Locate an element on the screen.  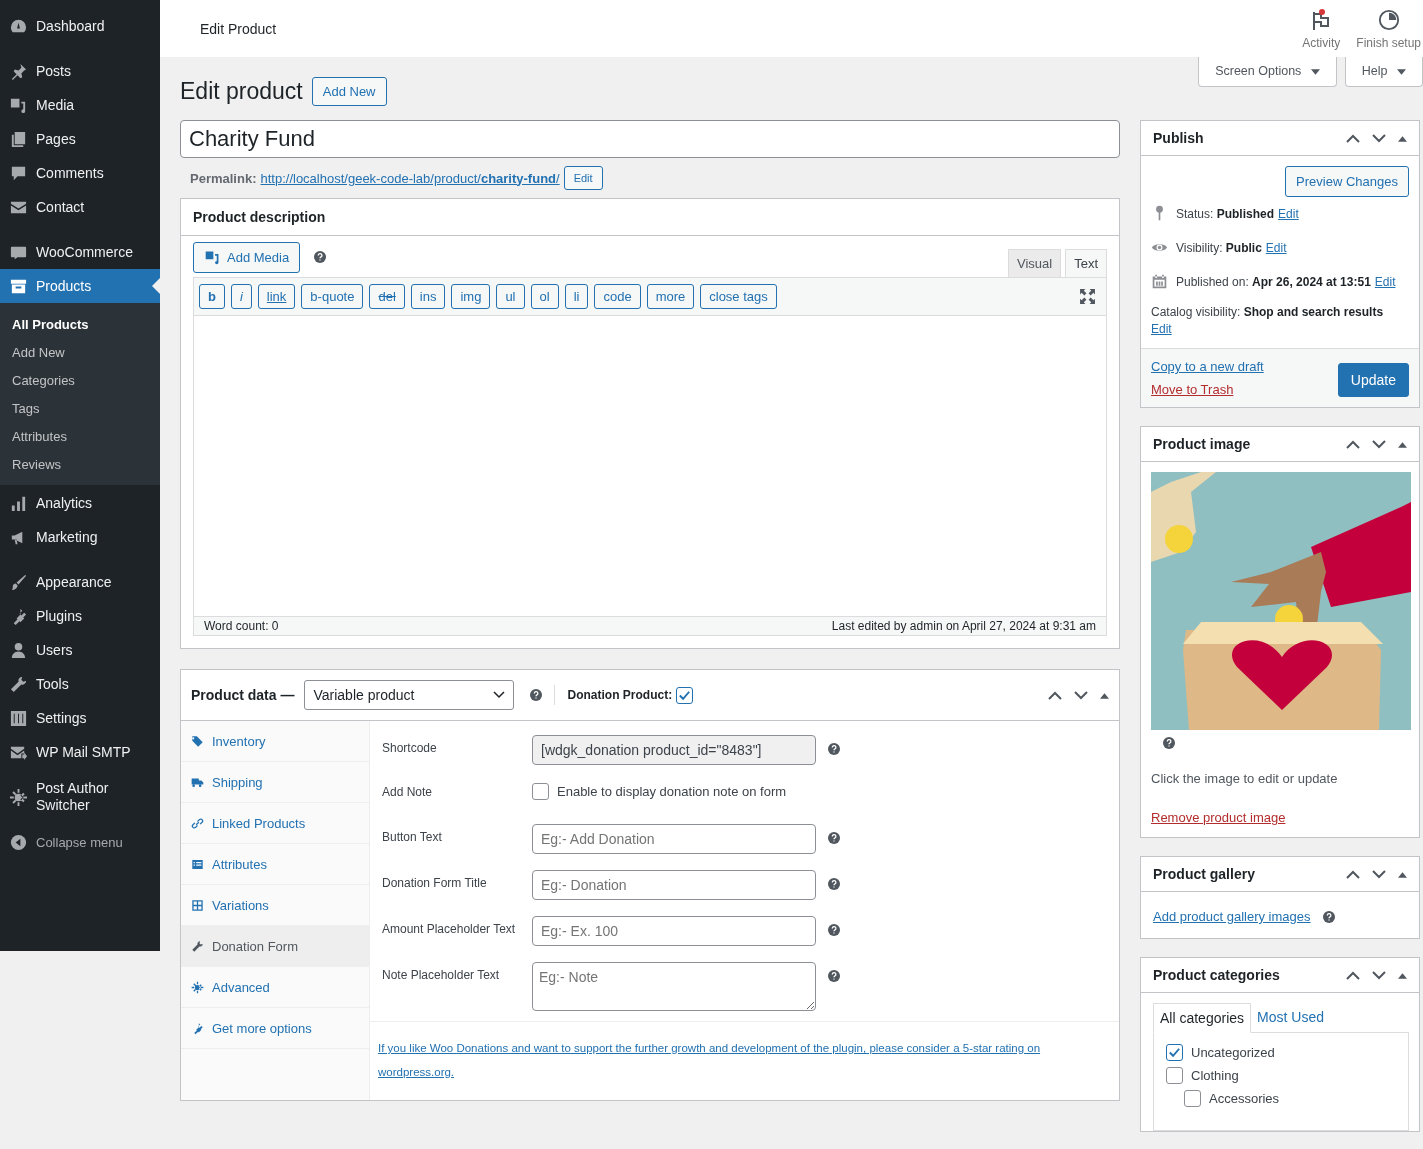
preview-changes-button: Preview Changes is located at coordinates (1347, 181).